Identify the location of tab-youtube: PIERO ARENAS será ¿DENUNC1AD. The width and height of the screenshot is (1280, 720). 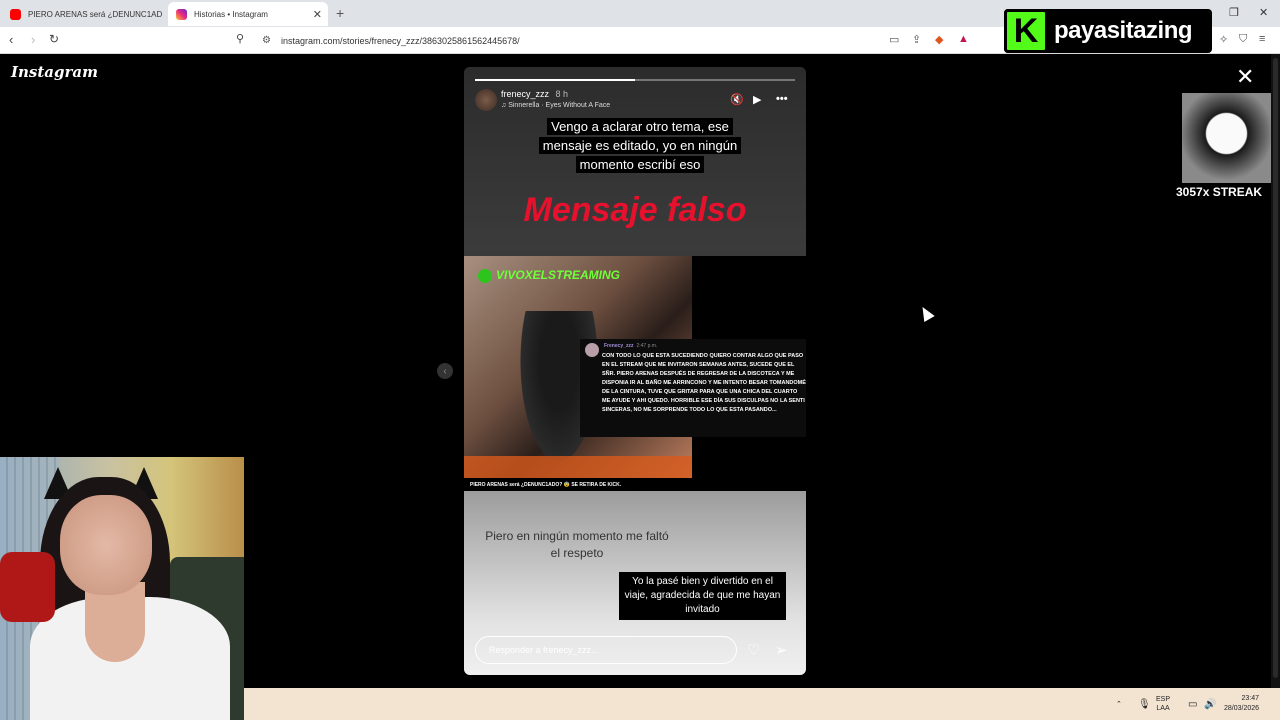
(82, 14).